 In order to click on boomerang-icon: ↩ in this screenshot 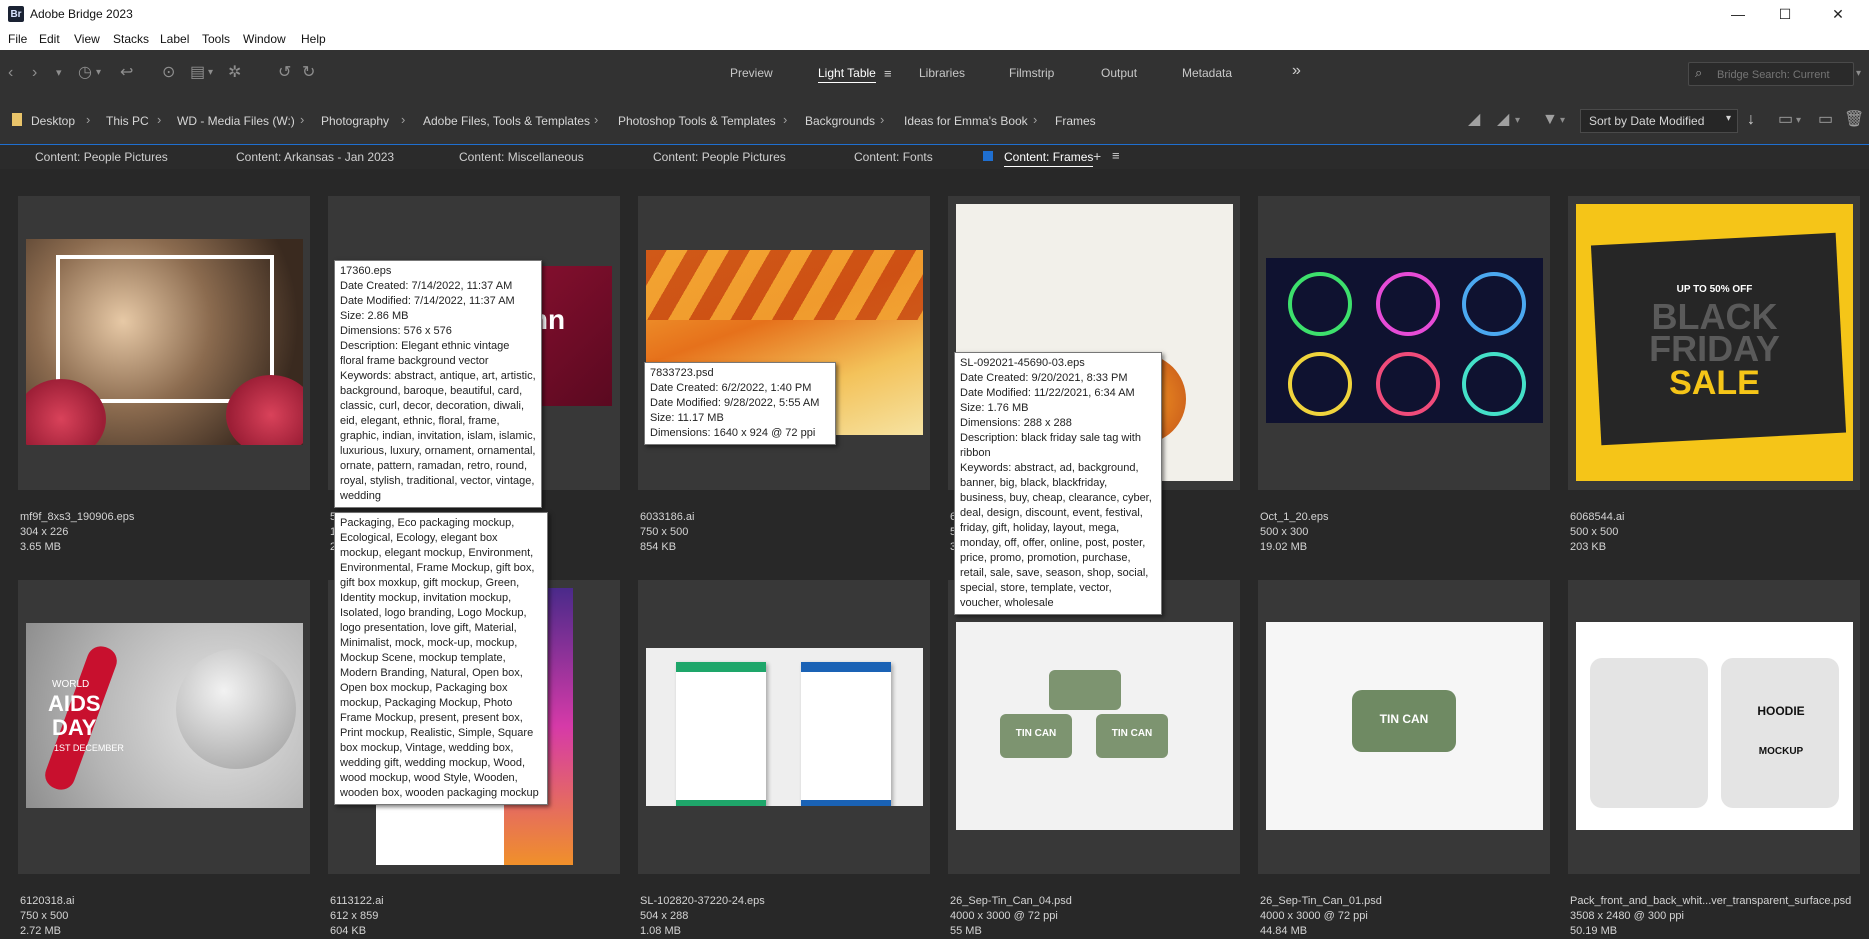, I will do `click(126, 73)`.